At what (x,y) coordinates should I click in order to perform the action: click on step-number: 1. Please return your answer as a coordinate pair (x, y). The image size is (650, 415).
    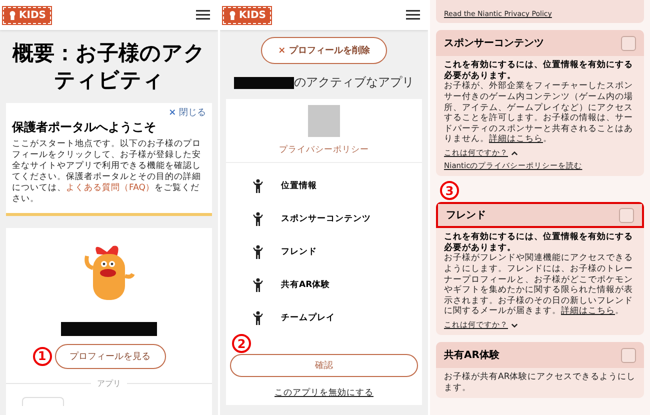
    Looking at the image, I should click on (42, 356).